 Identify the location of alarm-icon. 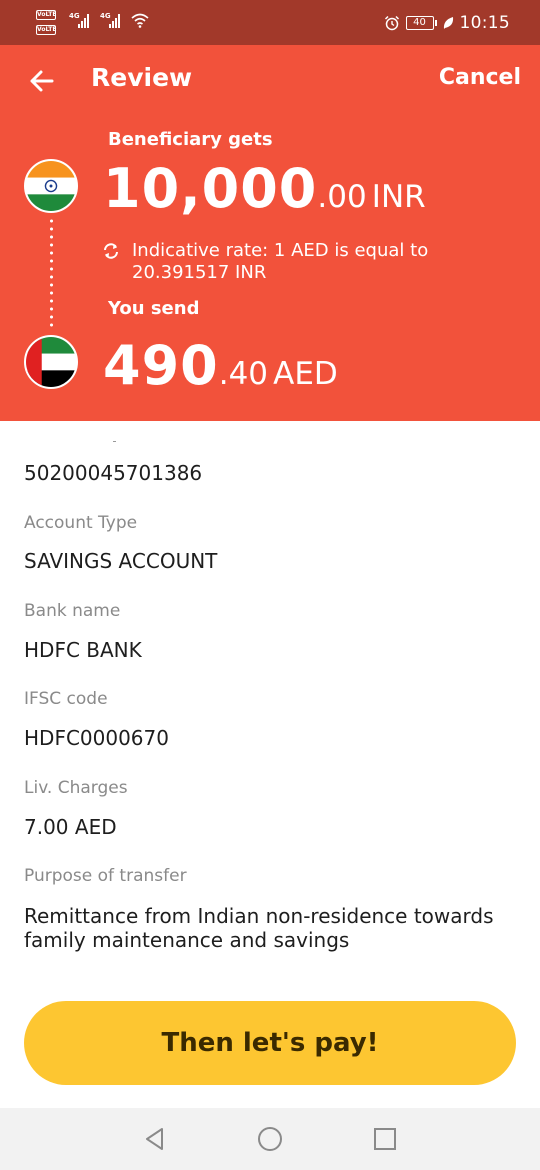
(391, 23).